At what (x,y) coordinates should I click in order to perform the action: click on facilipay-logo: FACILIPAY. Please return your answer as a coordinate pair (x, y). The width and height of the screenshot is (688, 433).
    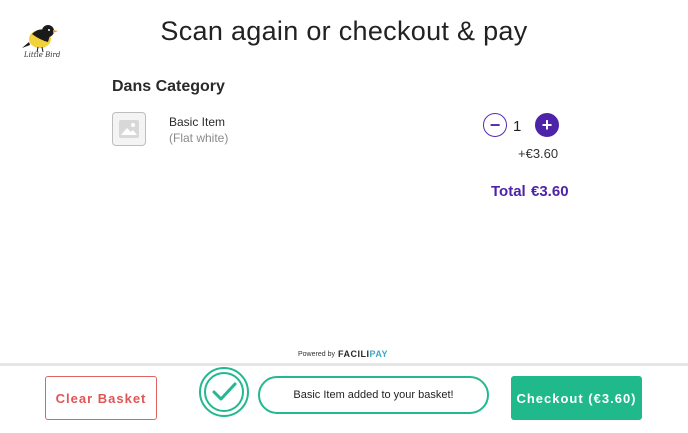
    Looking at the image, I should click on (363, 354).